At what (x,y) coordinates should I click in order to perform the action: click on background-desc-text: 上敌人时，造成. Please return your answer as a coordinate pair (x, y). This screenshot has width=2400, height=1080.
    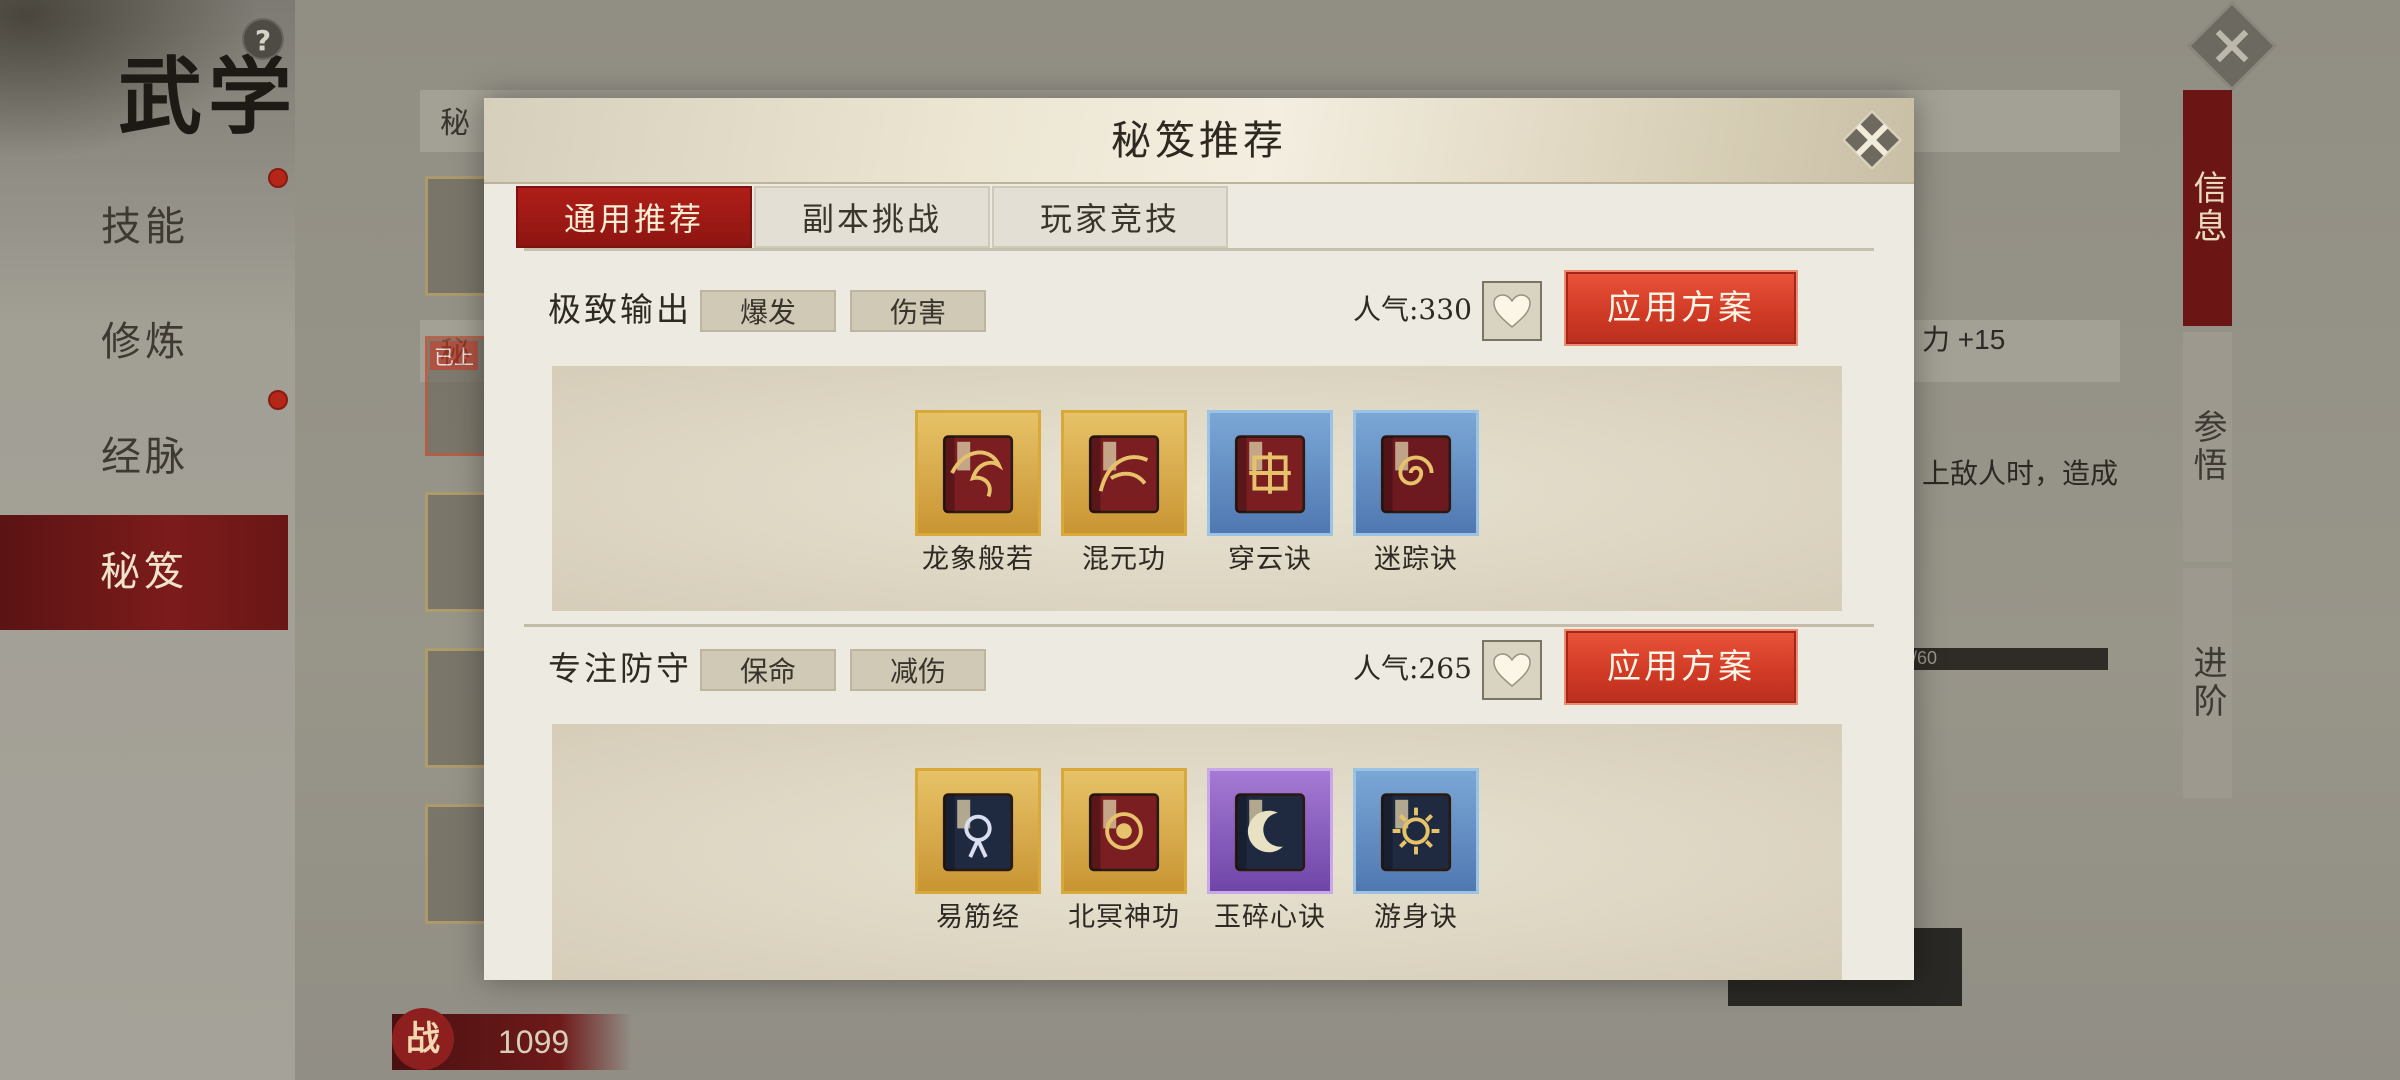
    Looking at the image, I should click on (2020, 473).